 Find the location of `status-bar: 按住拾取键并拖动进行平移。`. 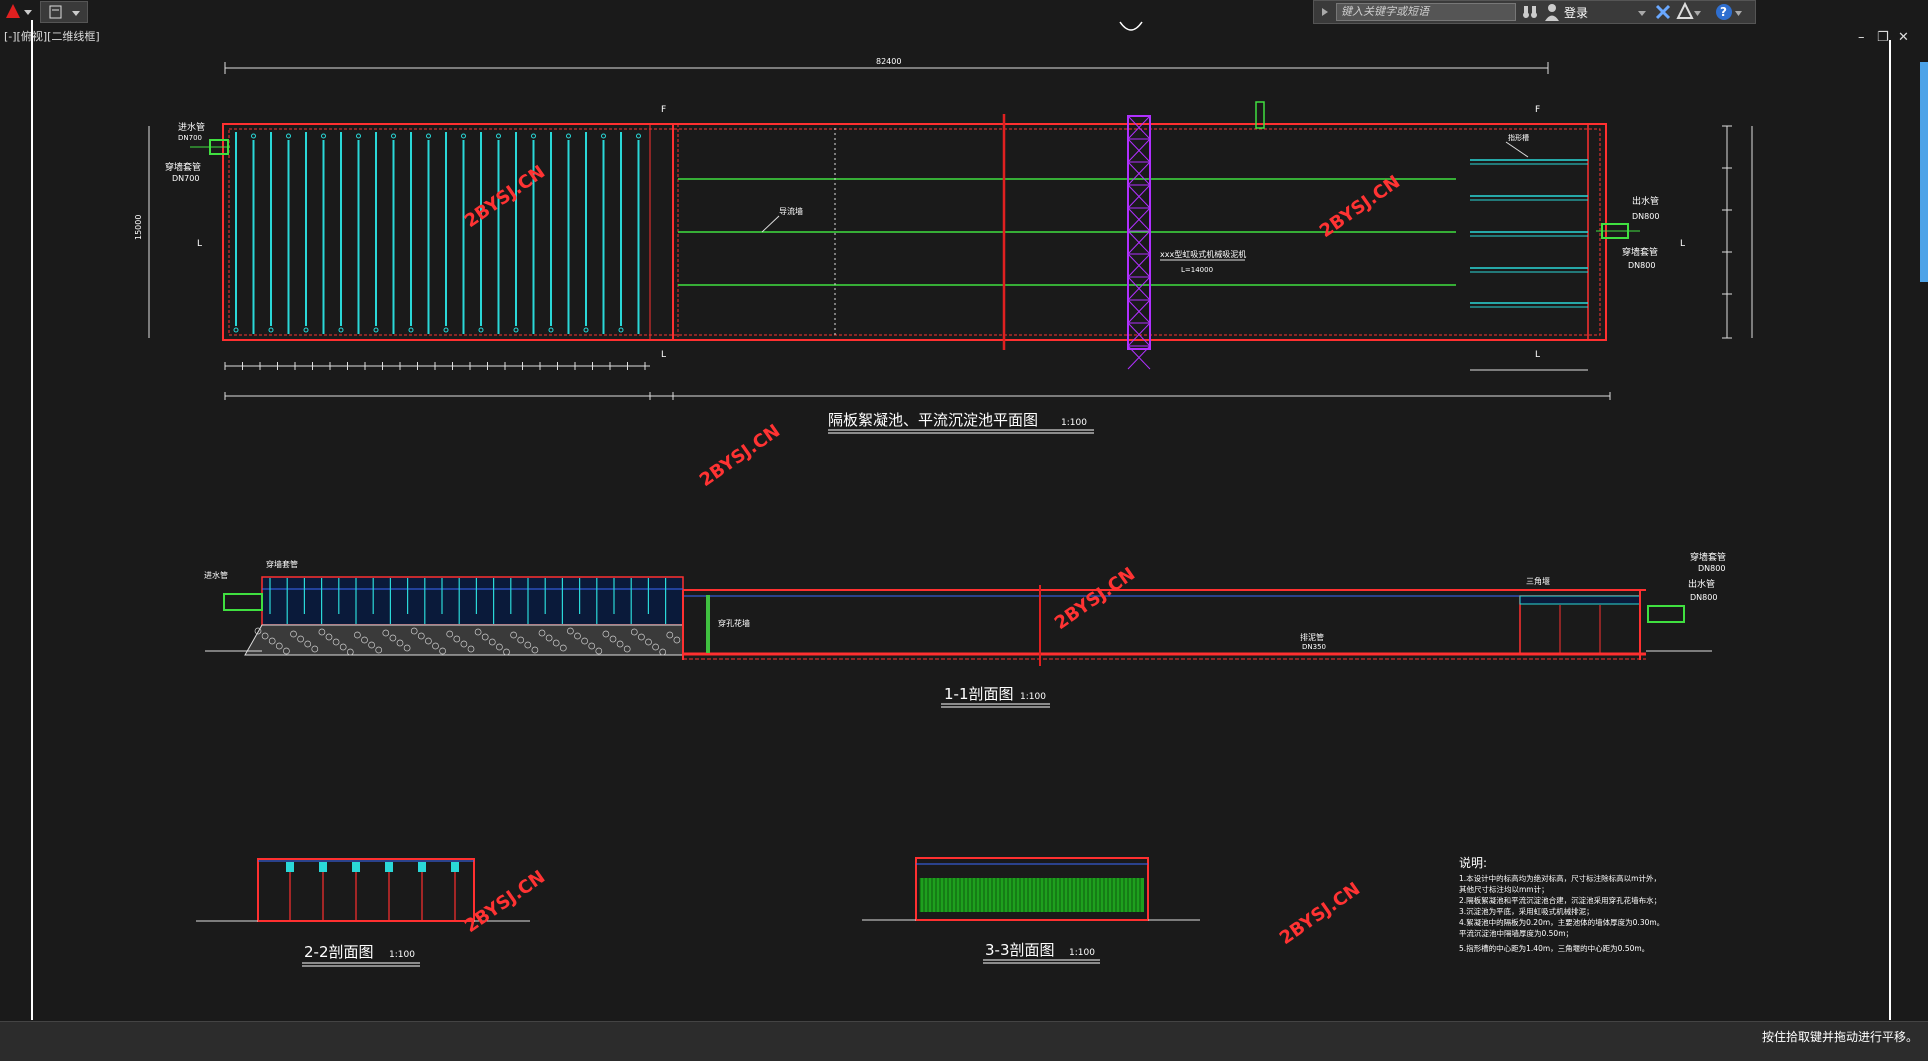

status-bar: 按住拾取键并拖动进行平移。 is located at coordinates (964, 1041).